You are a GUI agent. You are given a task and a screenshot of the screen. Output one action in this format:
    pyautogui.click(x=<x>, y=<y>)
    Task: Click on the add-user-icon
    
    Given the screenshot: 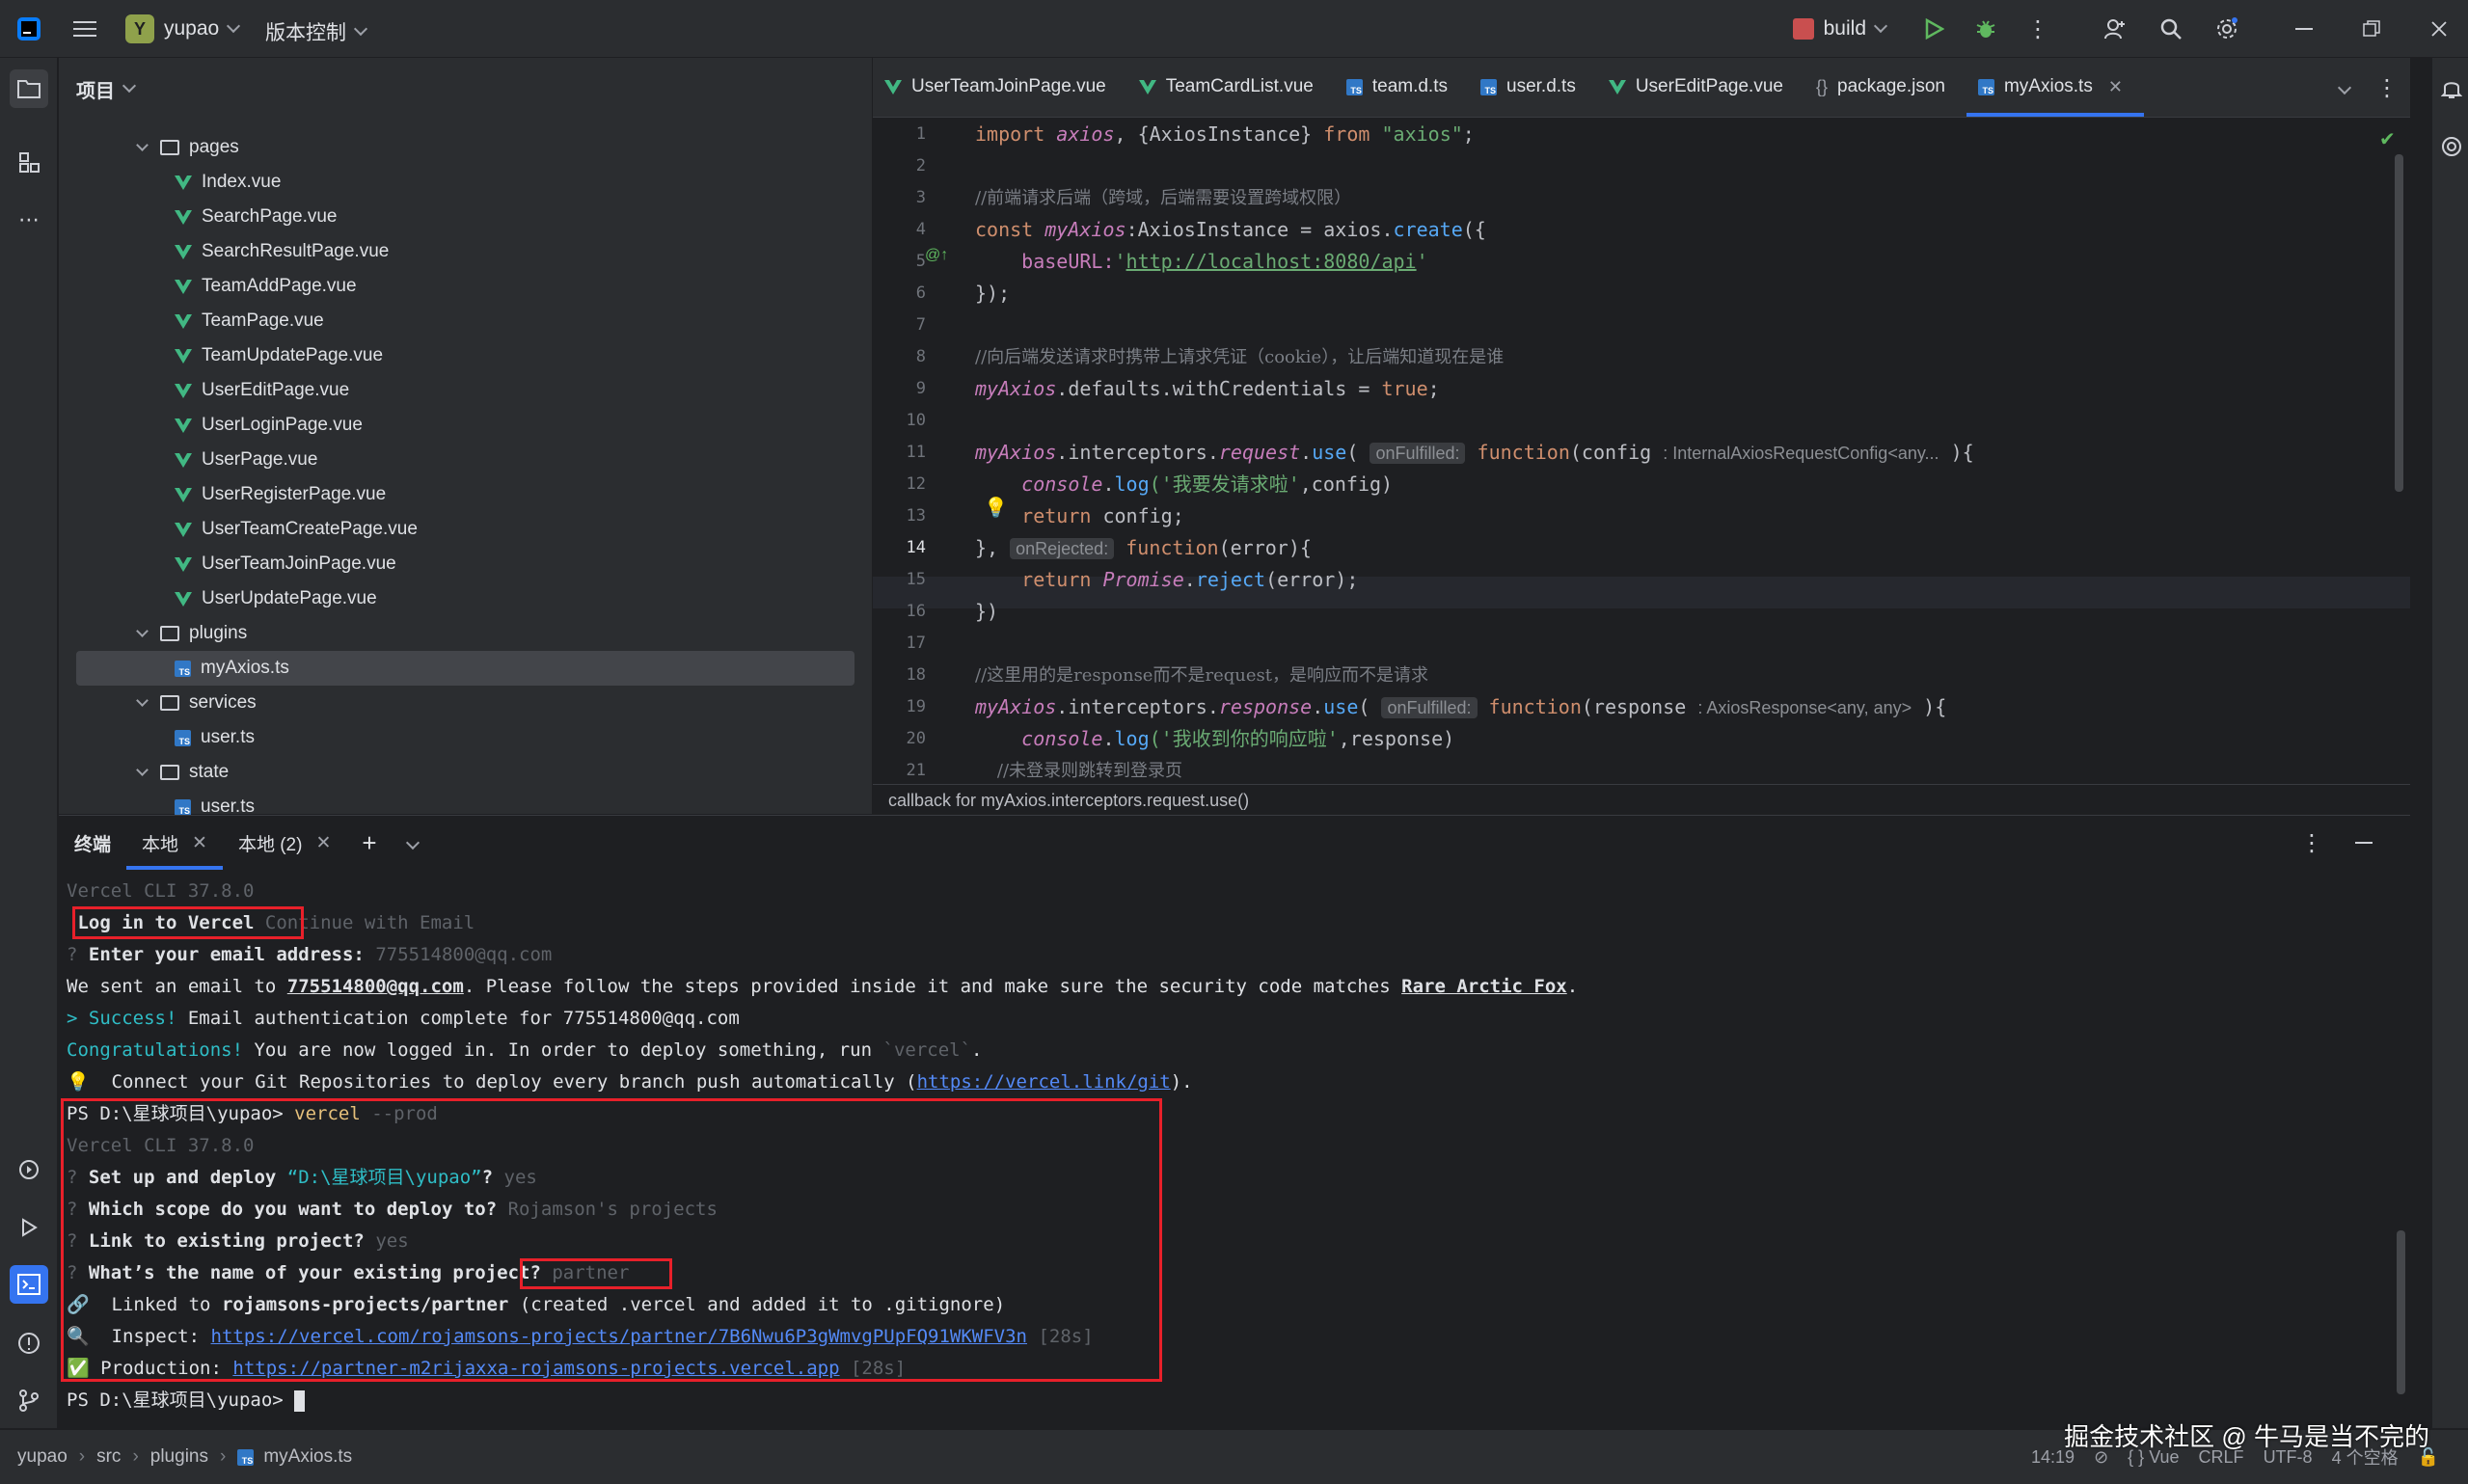 What is the action you would take?
    pyautogui.click(x=2115, y=29)
    